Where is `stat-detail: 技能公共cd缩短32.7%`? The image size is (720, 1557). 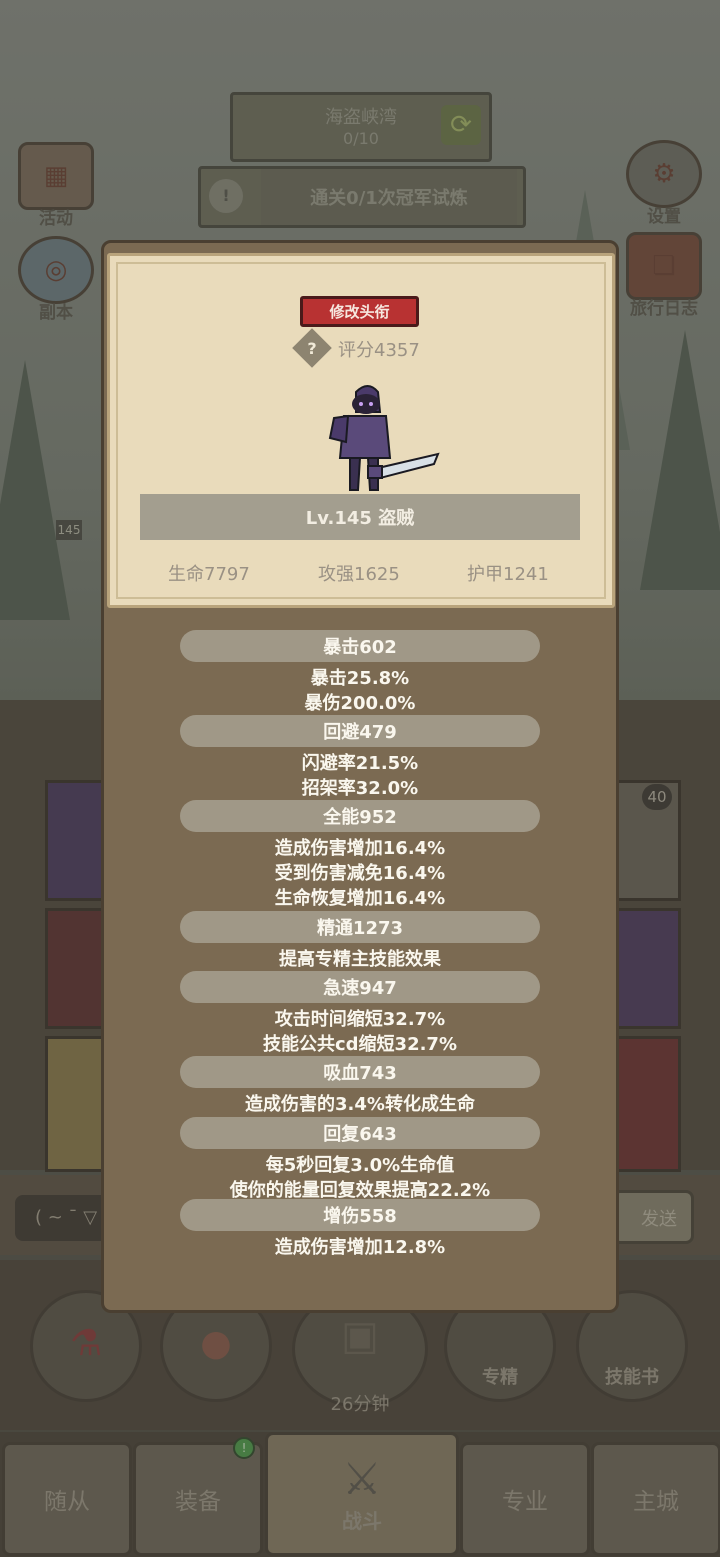 stat-detail: 技能公共cd缩短32.7% is located at coordinates (359, 1044).